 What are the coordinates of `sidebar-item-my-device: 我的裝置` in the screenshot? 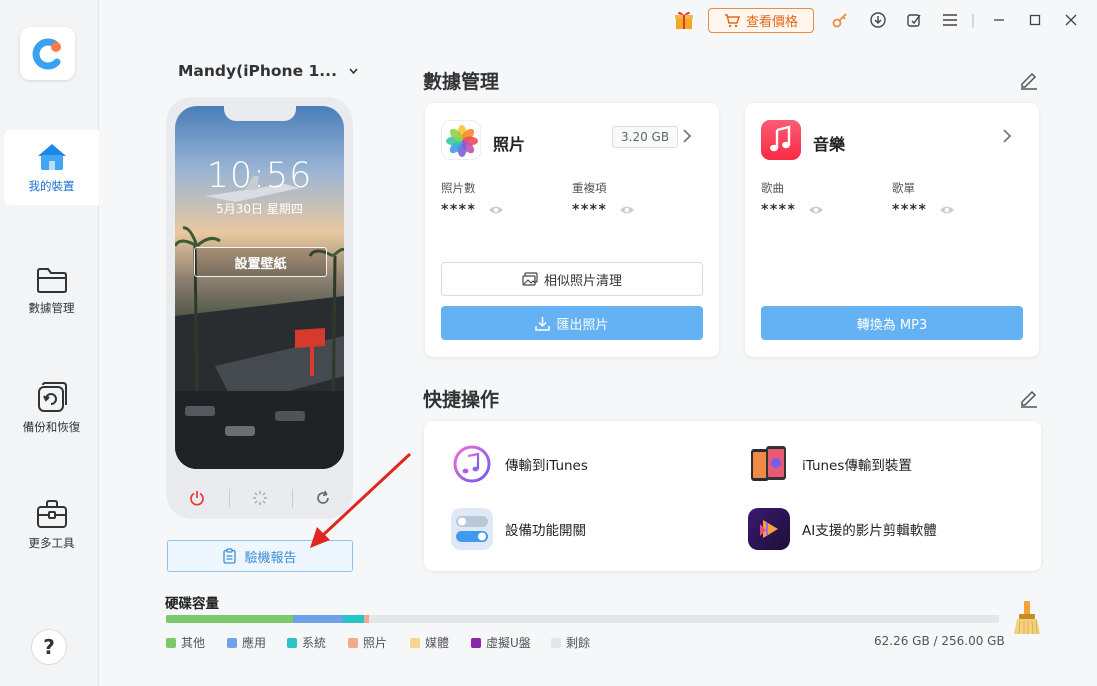 It's located at (51, 167).